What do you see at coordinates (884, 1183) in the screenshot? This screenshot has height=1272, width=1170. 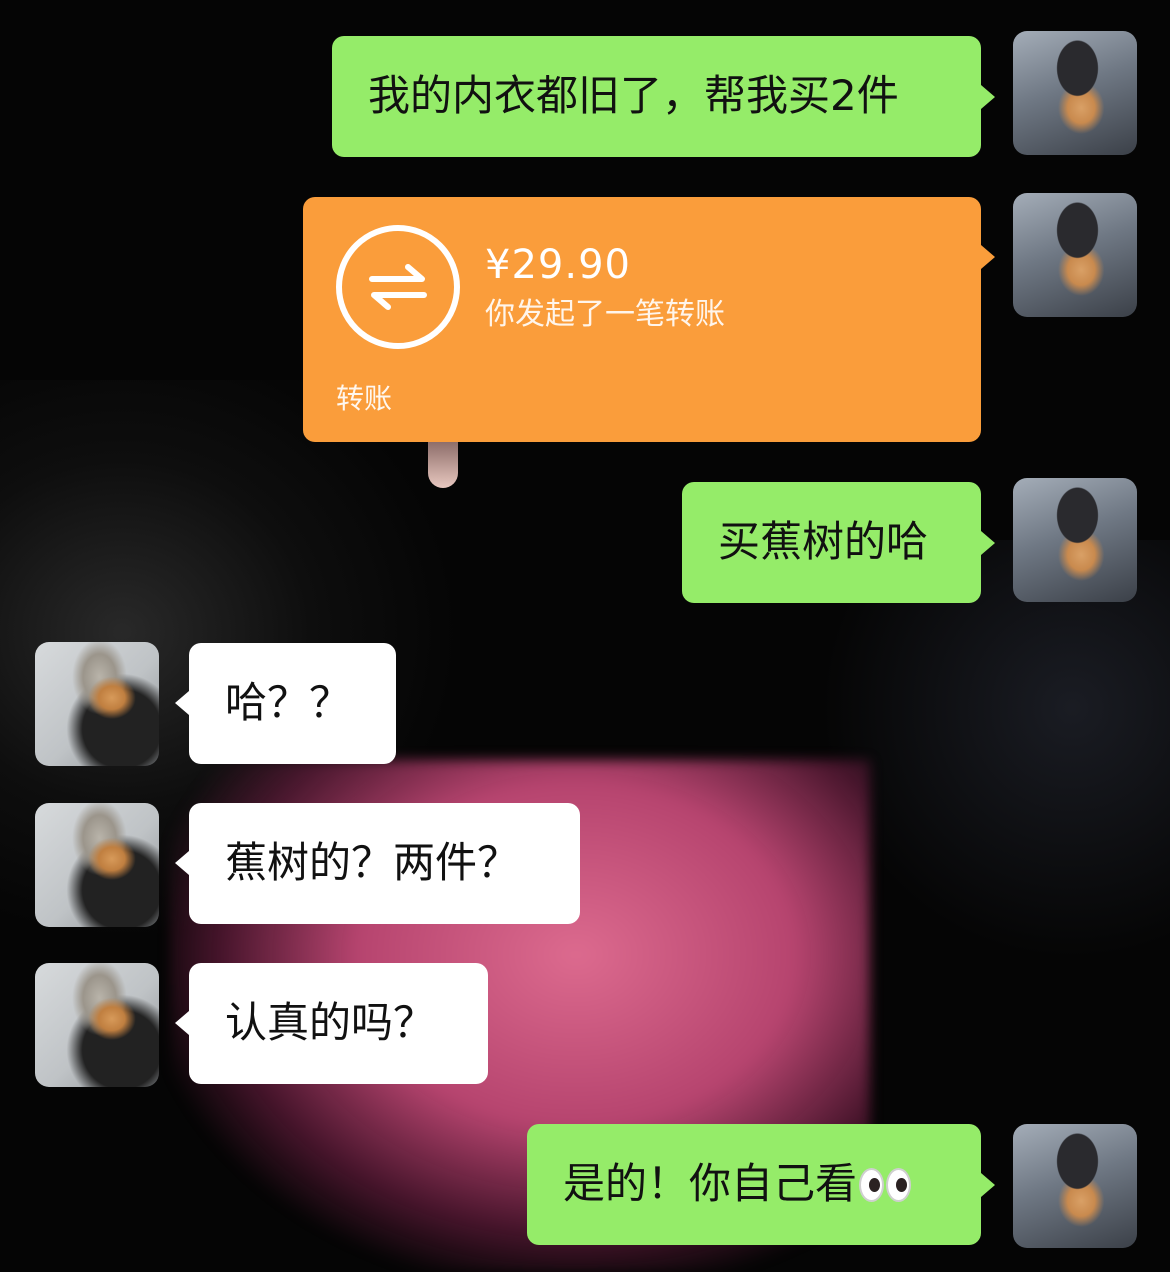 I see `eyes-emoji` at bounding box center [884, 1183].